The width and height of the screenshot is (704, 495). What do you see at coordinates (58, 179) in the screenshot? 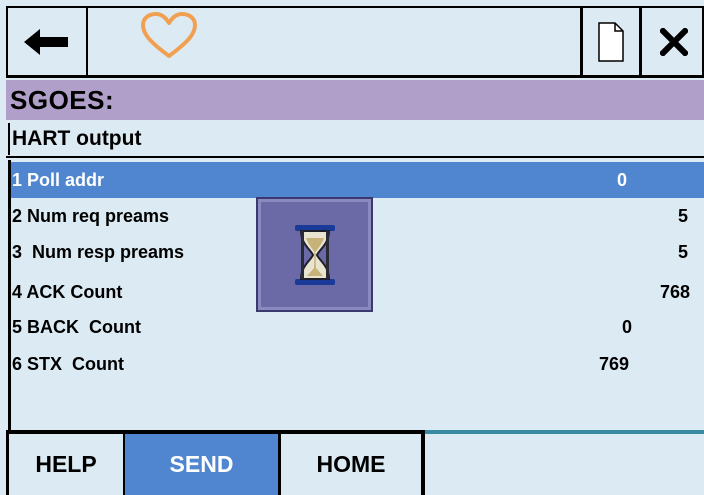
I see `item-label: 1 Poll addr` at bounding box center [58, 179].